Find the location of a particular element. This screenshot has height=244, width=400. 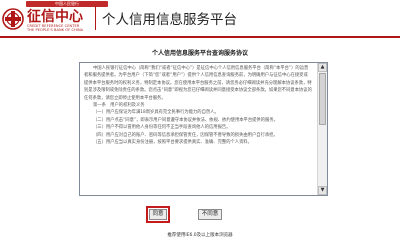

agreement-section-heading: 第一条 用户的权利及义务 is located at coordinates (119, 106).